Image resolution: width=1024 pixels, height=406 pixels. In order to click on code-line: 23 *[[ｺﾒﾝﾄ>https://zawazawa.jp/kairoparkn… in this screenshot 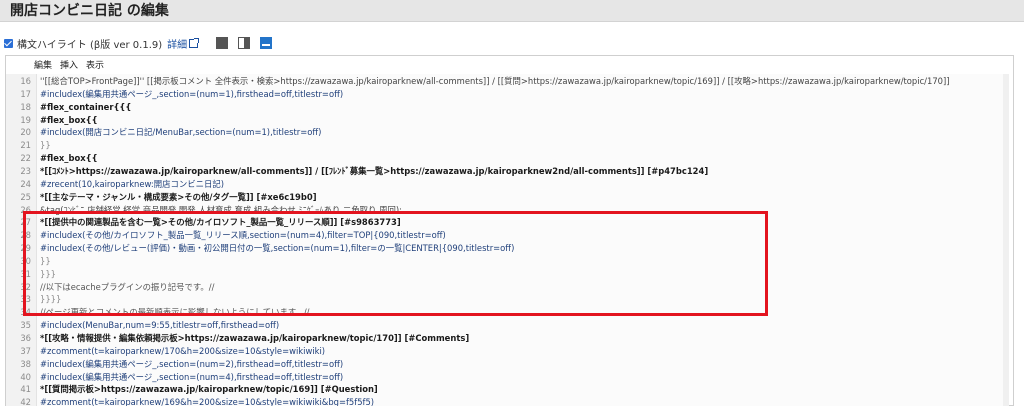, I will do `click(501, 171)`.